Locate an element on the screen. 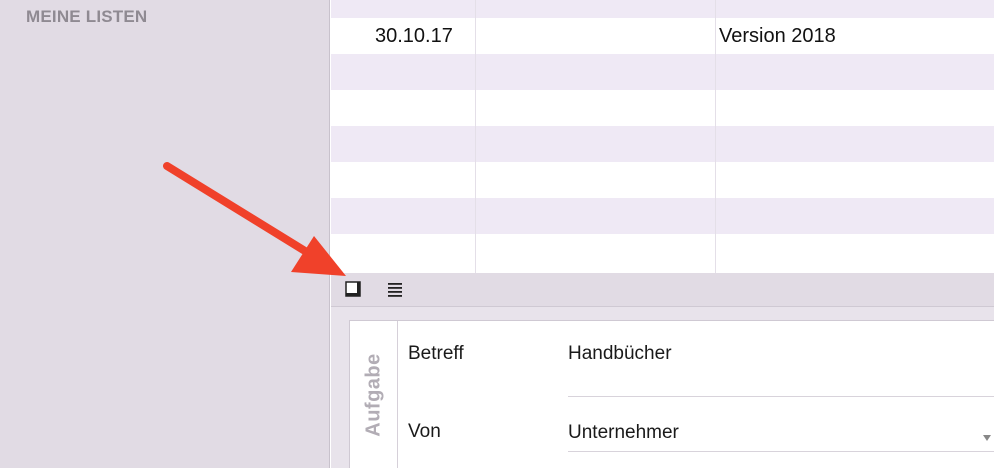 Image resolution: width=994 pixels, height=468 pixels. row-date: 30.10.17 is located at coordinates (414, 36).